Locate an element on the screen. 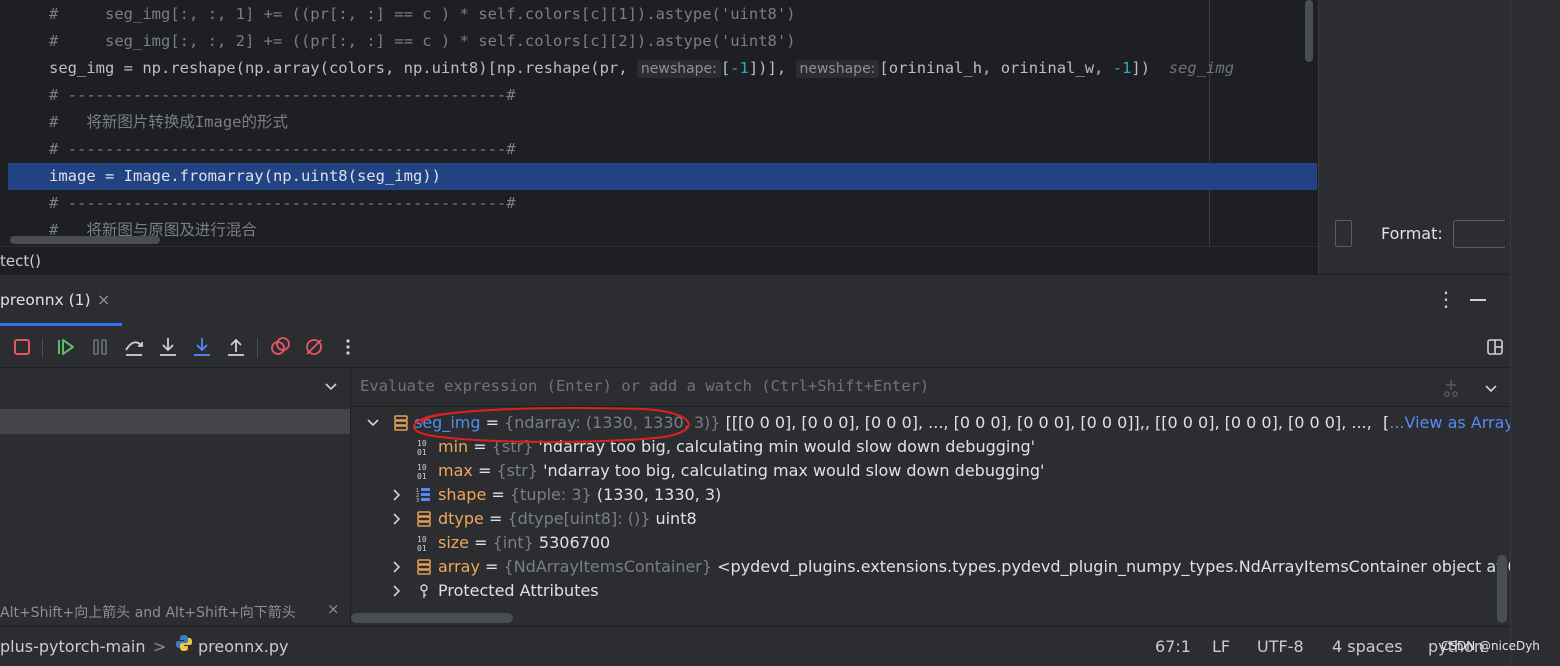  step-into-my-code-icon is located at coordinates (202, 347).